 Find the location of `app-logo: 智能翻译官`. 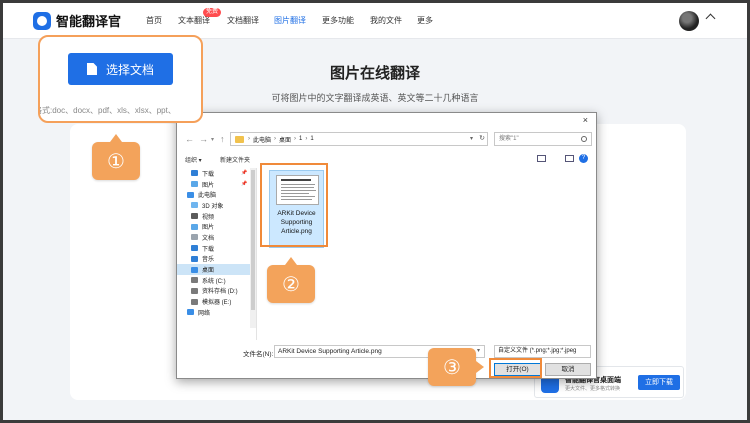

app-logo: 智能翻译官 is located at coordinates (77, 20).